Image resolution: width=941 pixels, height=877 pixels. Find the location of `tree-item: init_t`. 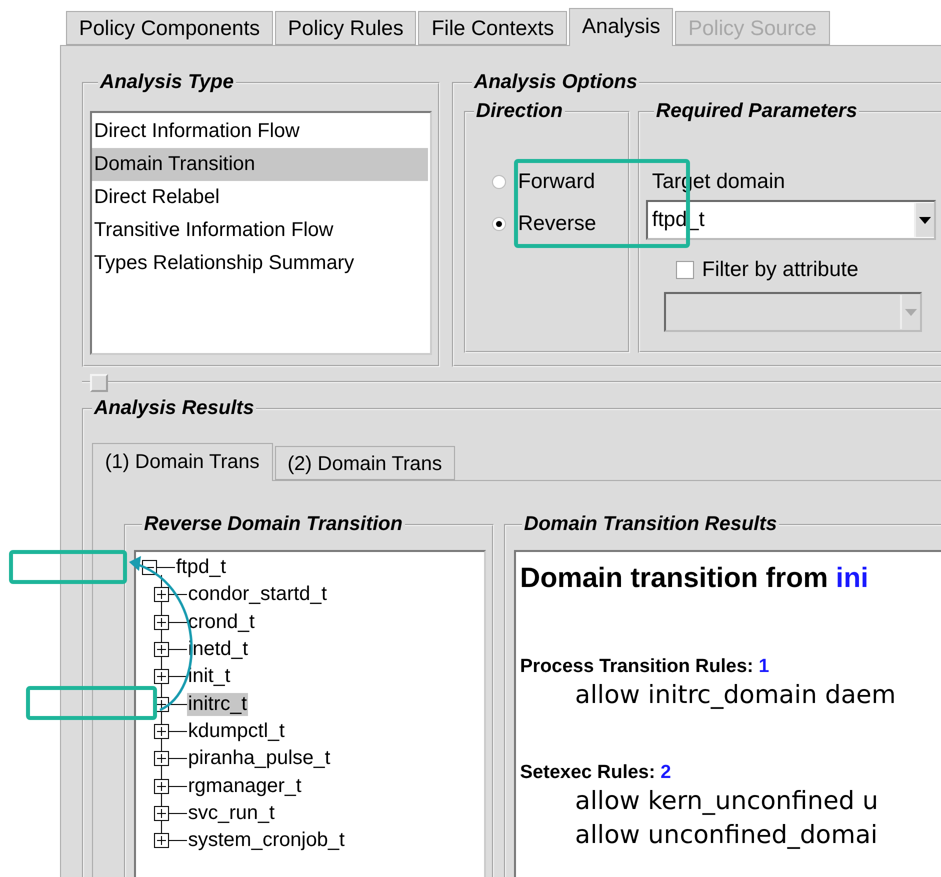

tree-item: init_t is located at coordinates (209, 676).